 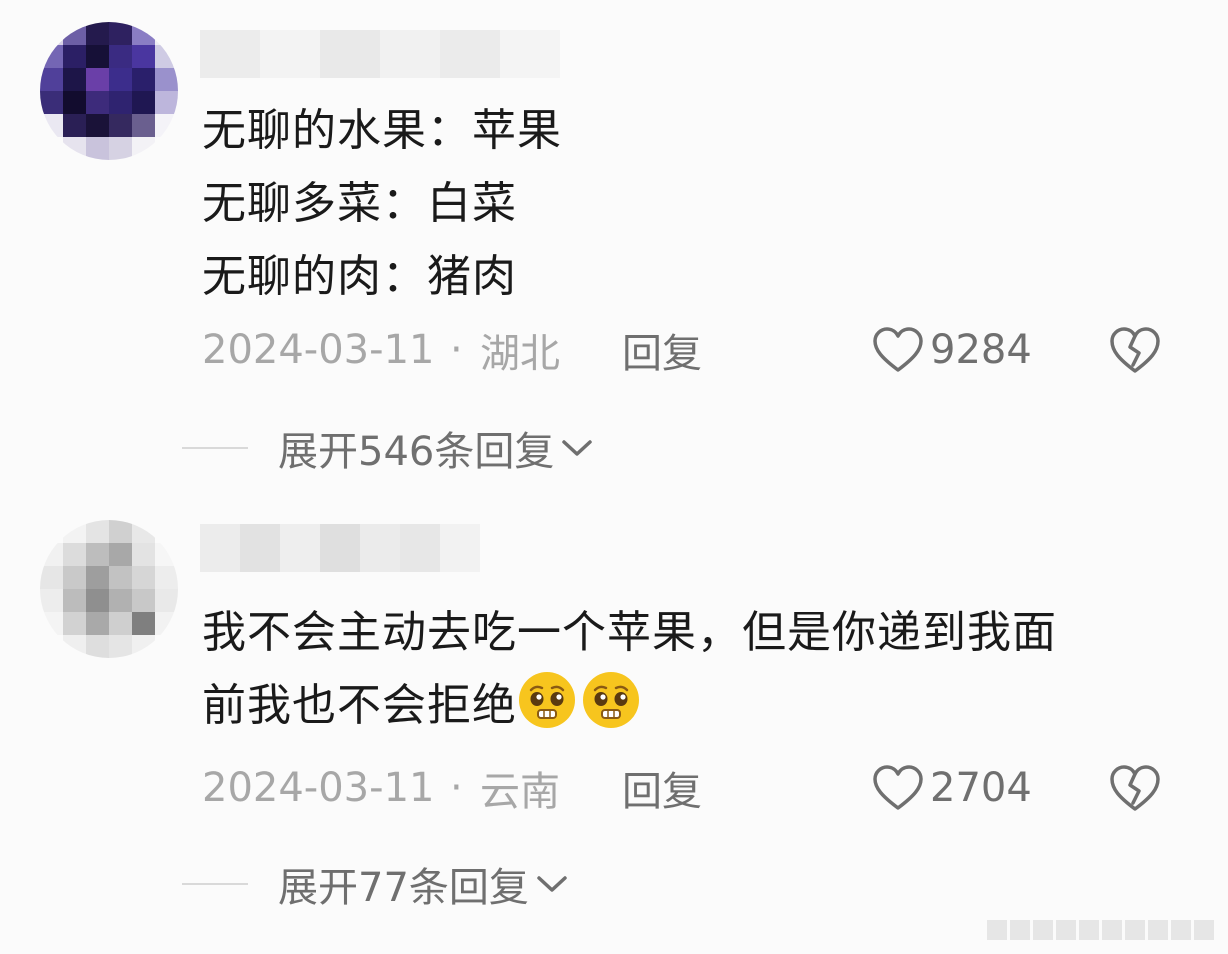 What do you see at coordinates (403, 888) in the screenshot?
I see `expand-replies-label: 展开77条回复` at bounding box center [403, 888].